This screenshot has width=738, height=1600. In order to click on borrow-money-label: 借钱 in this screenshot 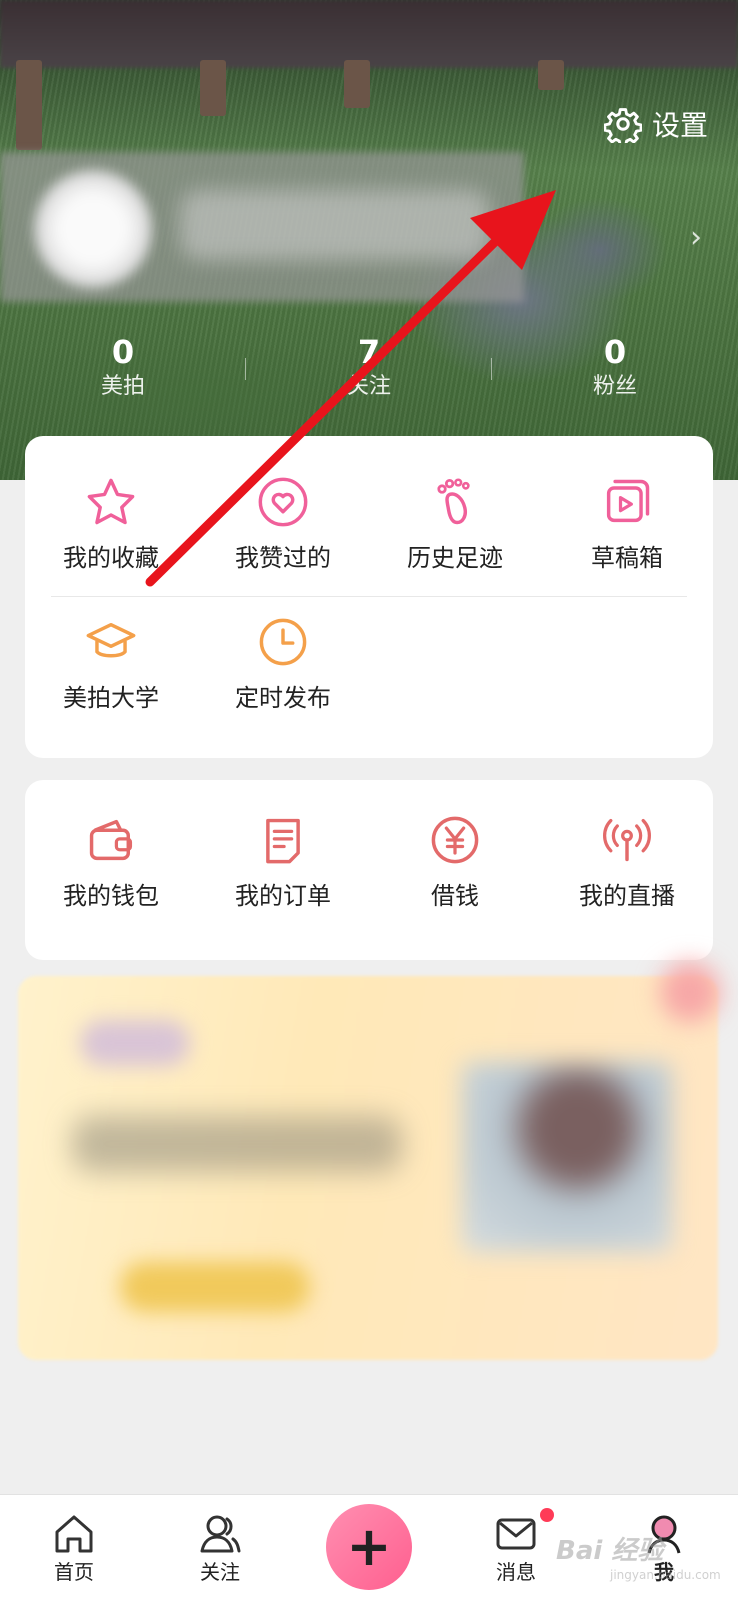, I will do `click(455, 896)`.